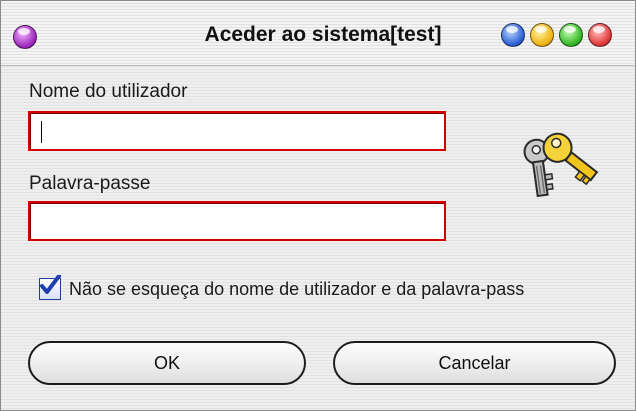  Describe the element at coordinates (474, 363) in the screenshot. I see `cancel-button: Cancelar` at that location.